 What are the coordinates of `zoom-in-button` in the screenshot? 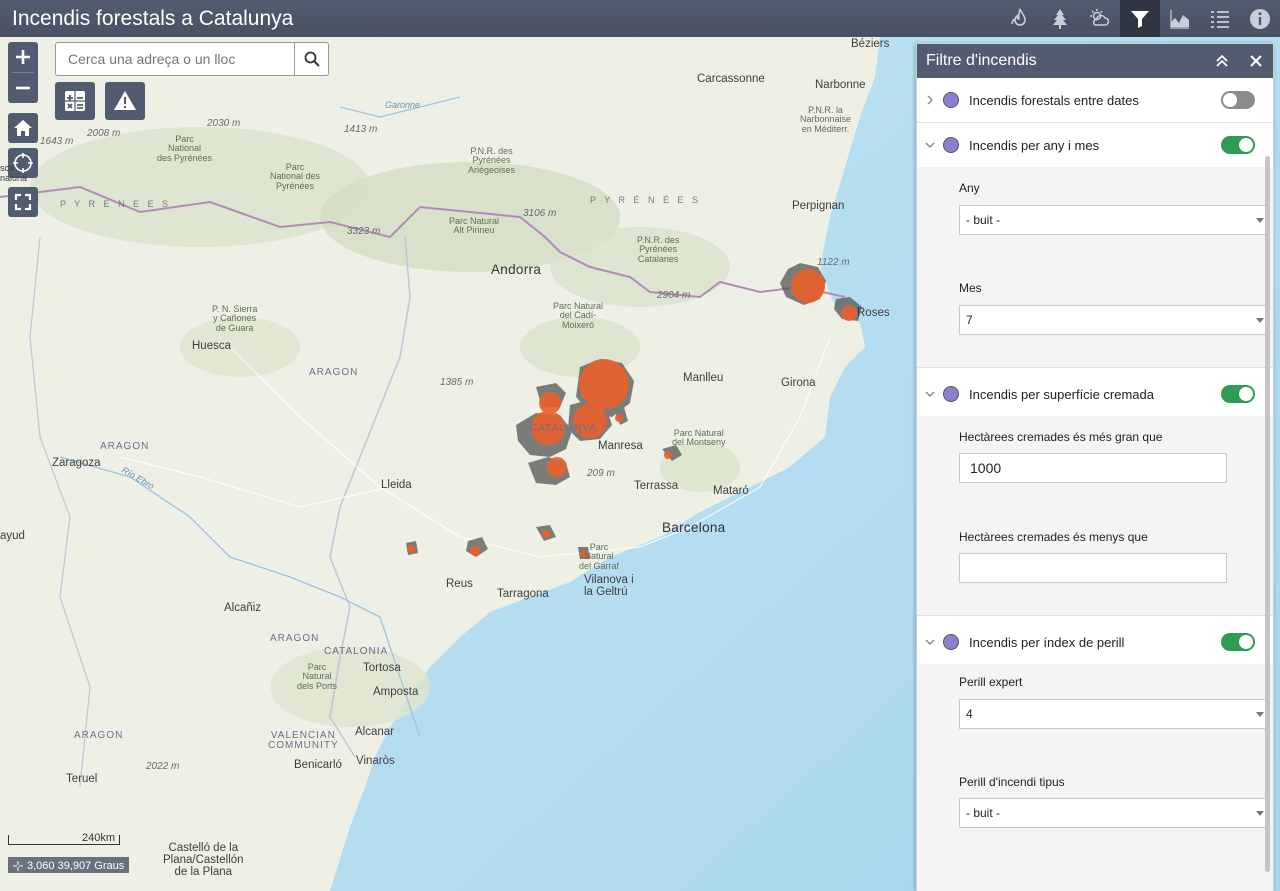 It's located at (23, 57).